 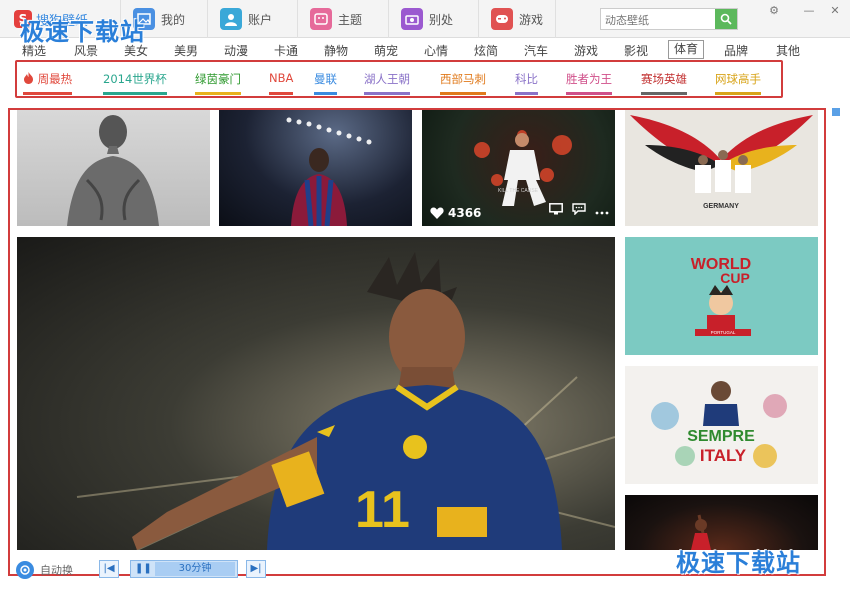 I want to click on search-icon, so click(x=726, y=19).